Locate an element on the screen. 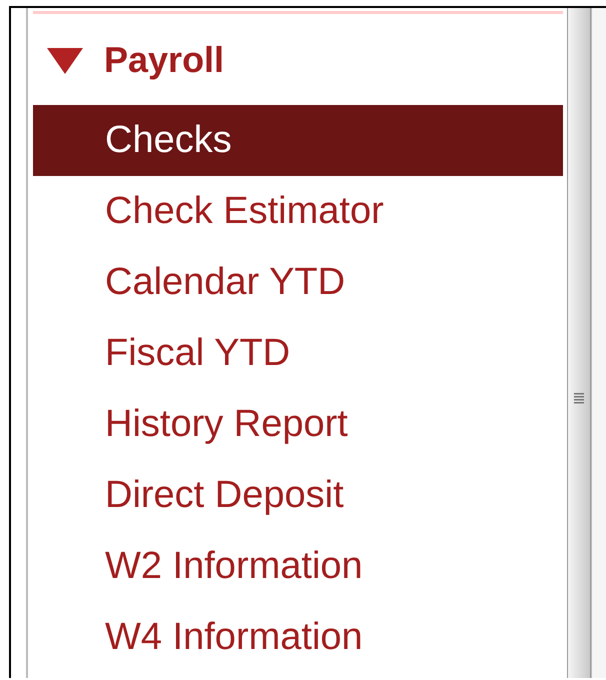 The width and height of the screenshot is (606, 680). scroll-grip-icon is located at coordinates (579, 398).